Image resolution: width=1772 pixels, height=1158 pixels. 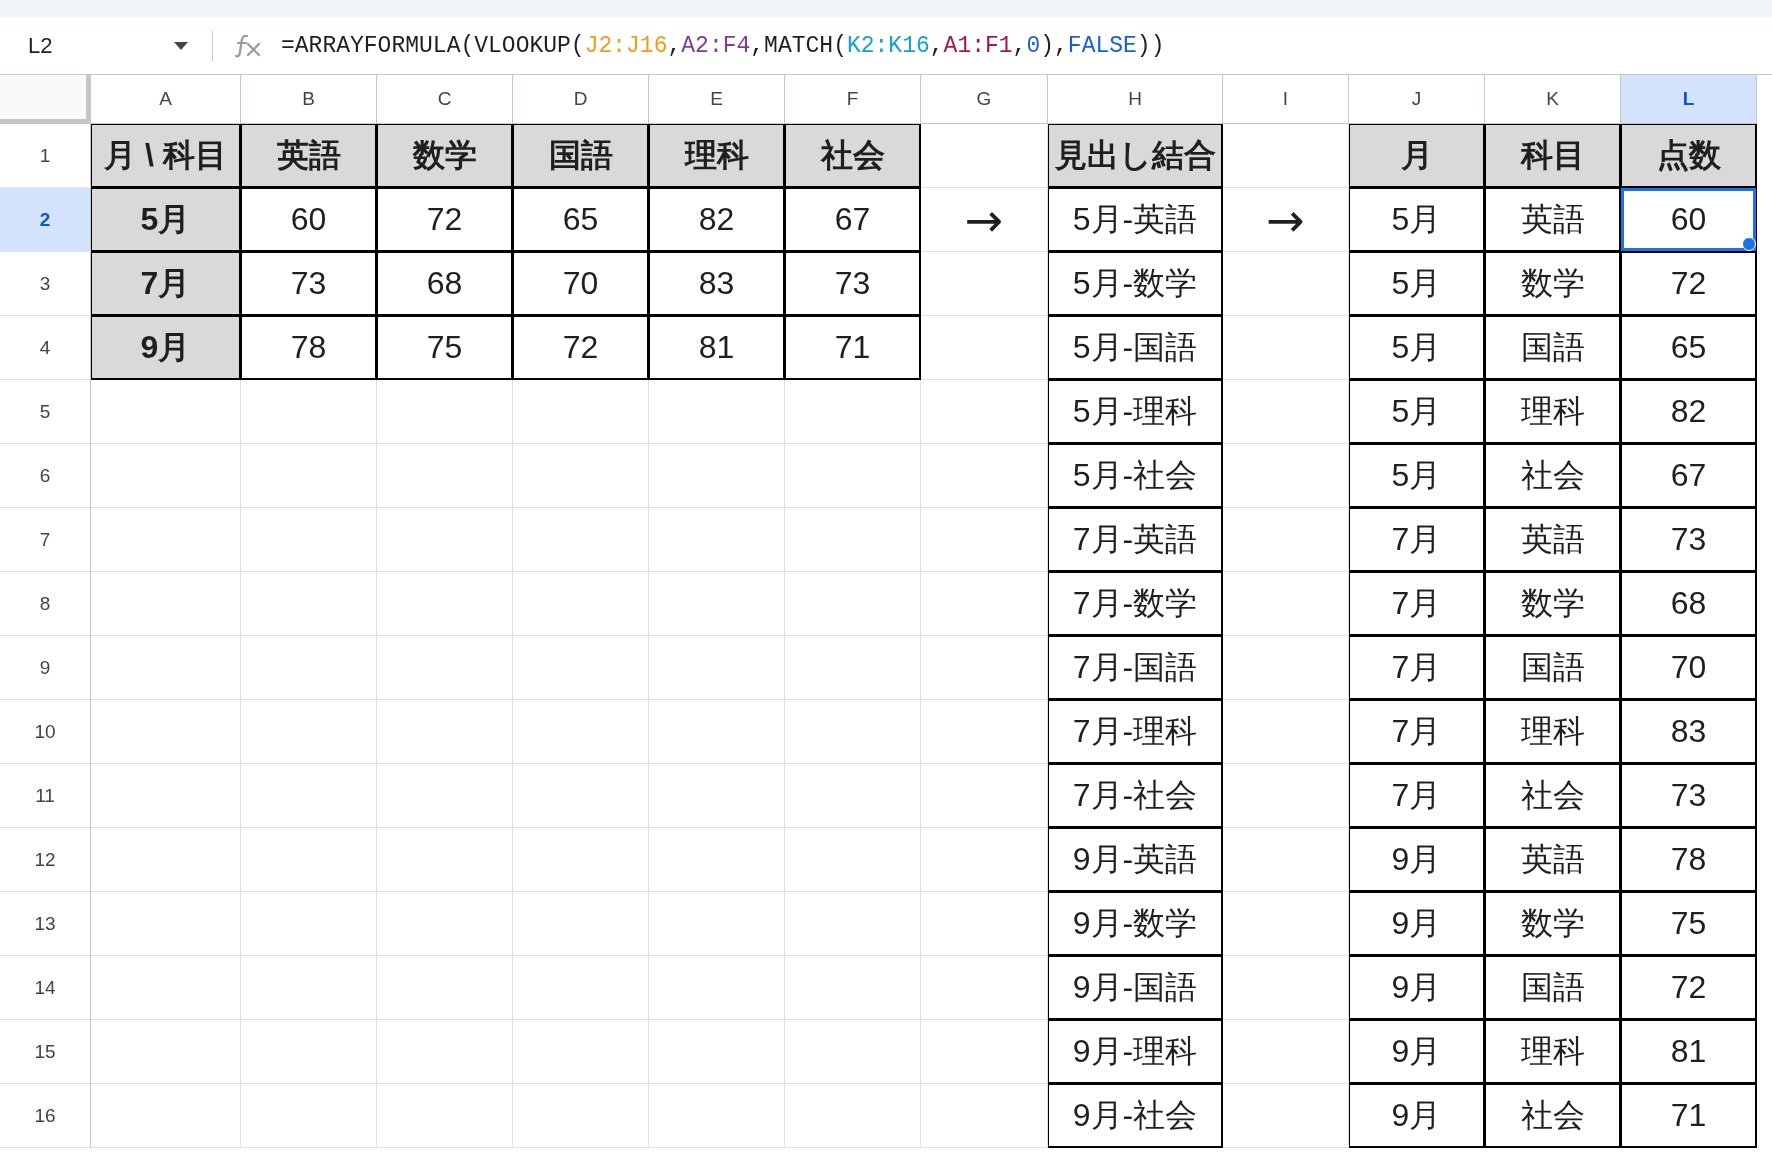 What do you see at coordinates (1135, 540) in the screenshot?
I see `table-cell: 7月-英語` at bounding box center [1135, 540].